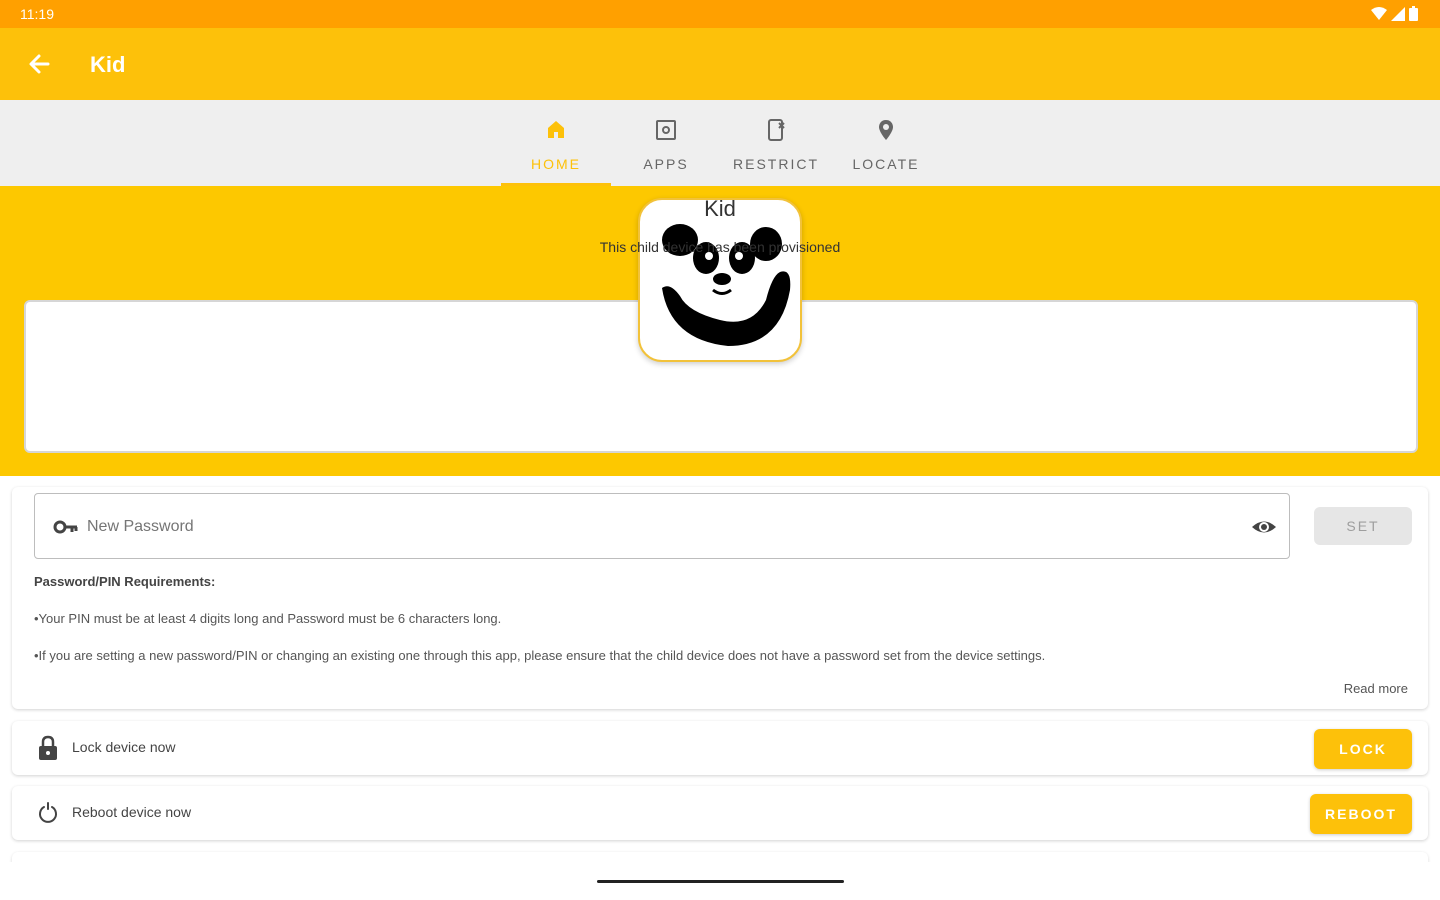 The height and width of the screenshot is (900, 1440). I want to click on profile-name: Kid, so click(720, 208).